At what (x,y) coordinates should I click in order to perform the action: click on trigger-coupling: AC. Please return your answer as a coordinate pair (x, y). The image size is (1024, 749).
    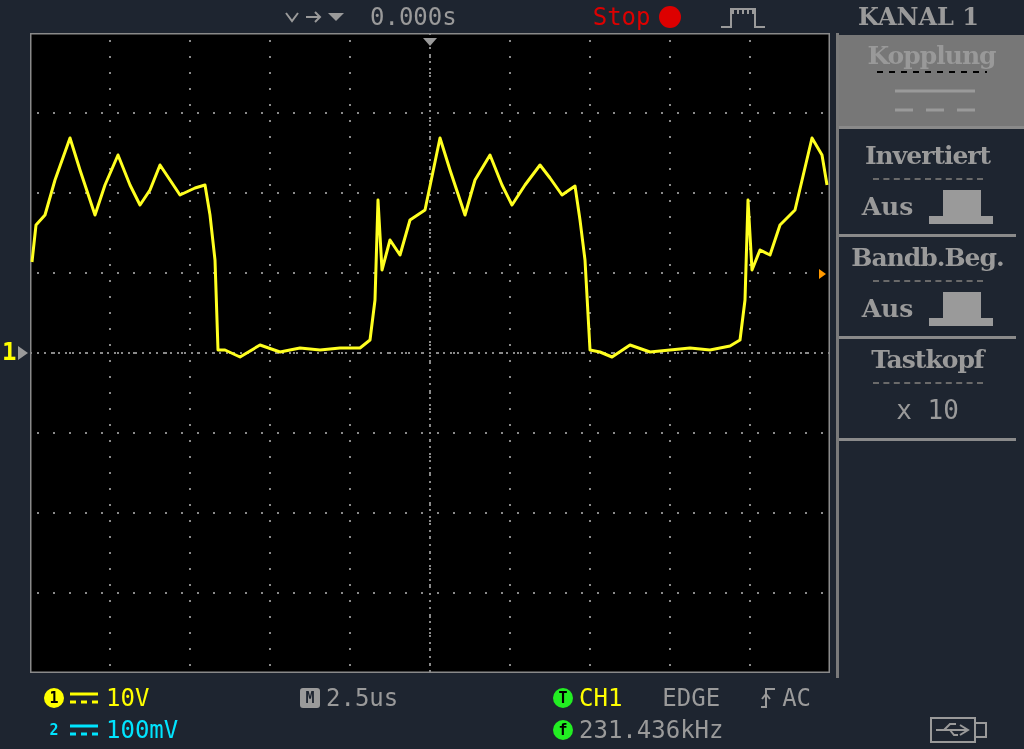
    Looking at the image, I should click on (797, 697).